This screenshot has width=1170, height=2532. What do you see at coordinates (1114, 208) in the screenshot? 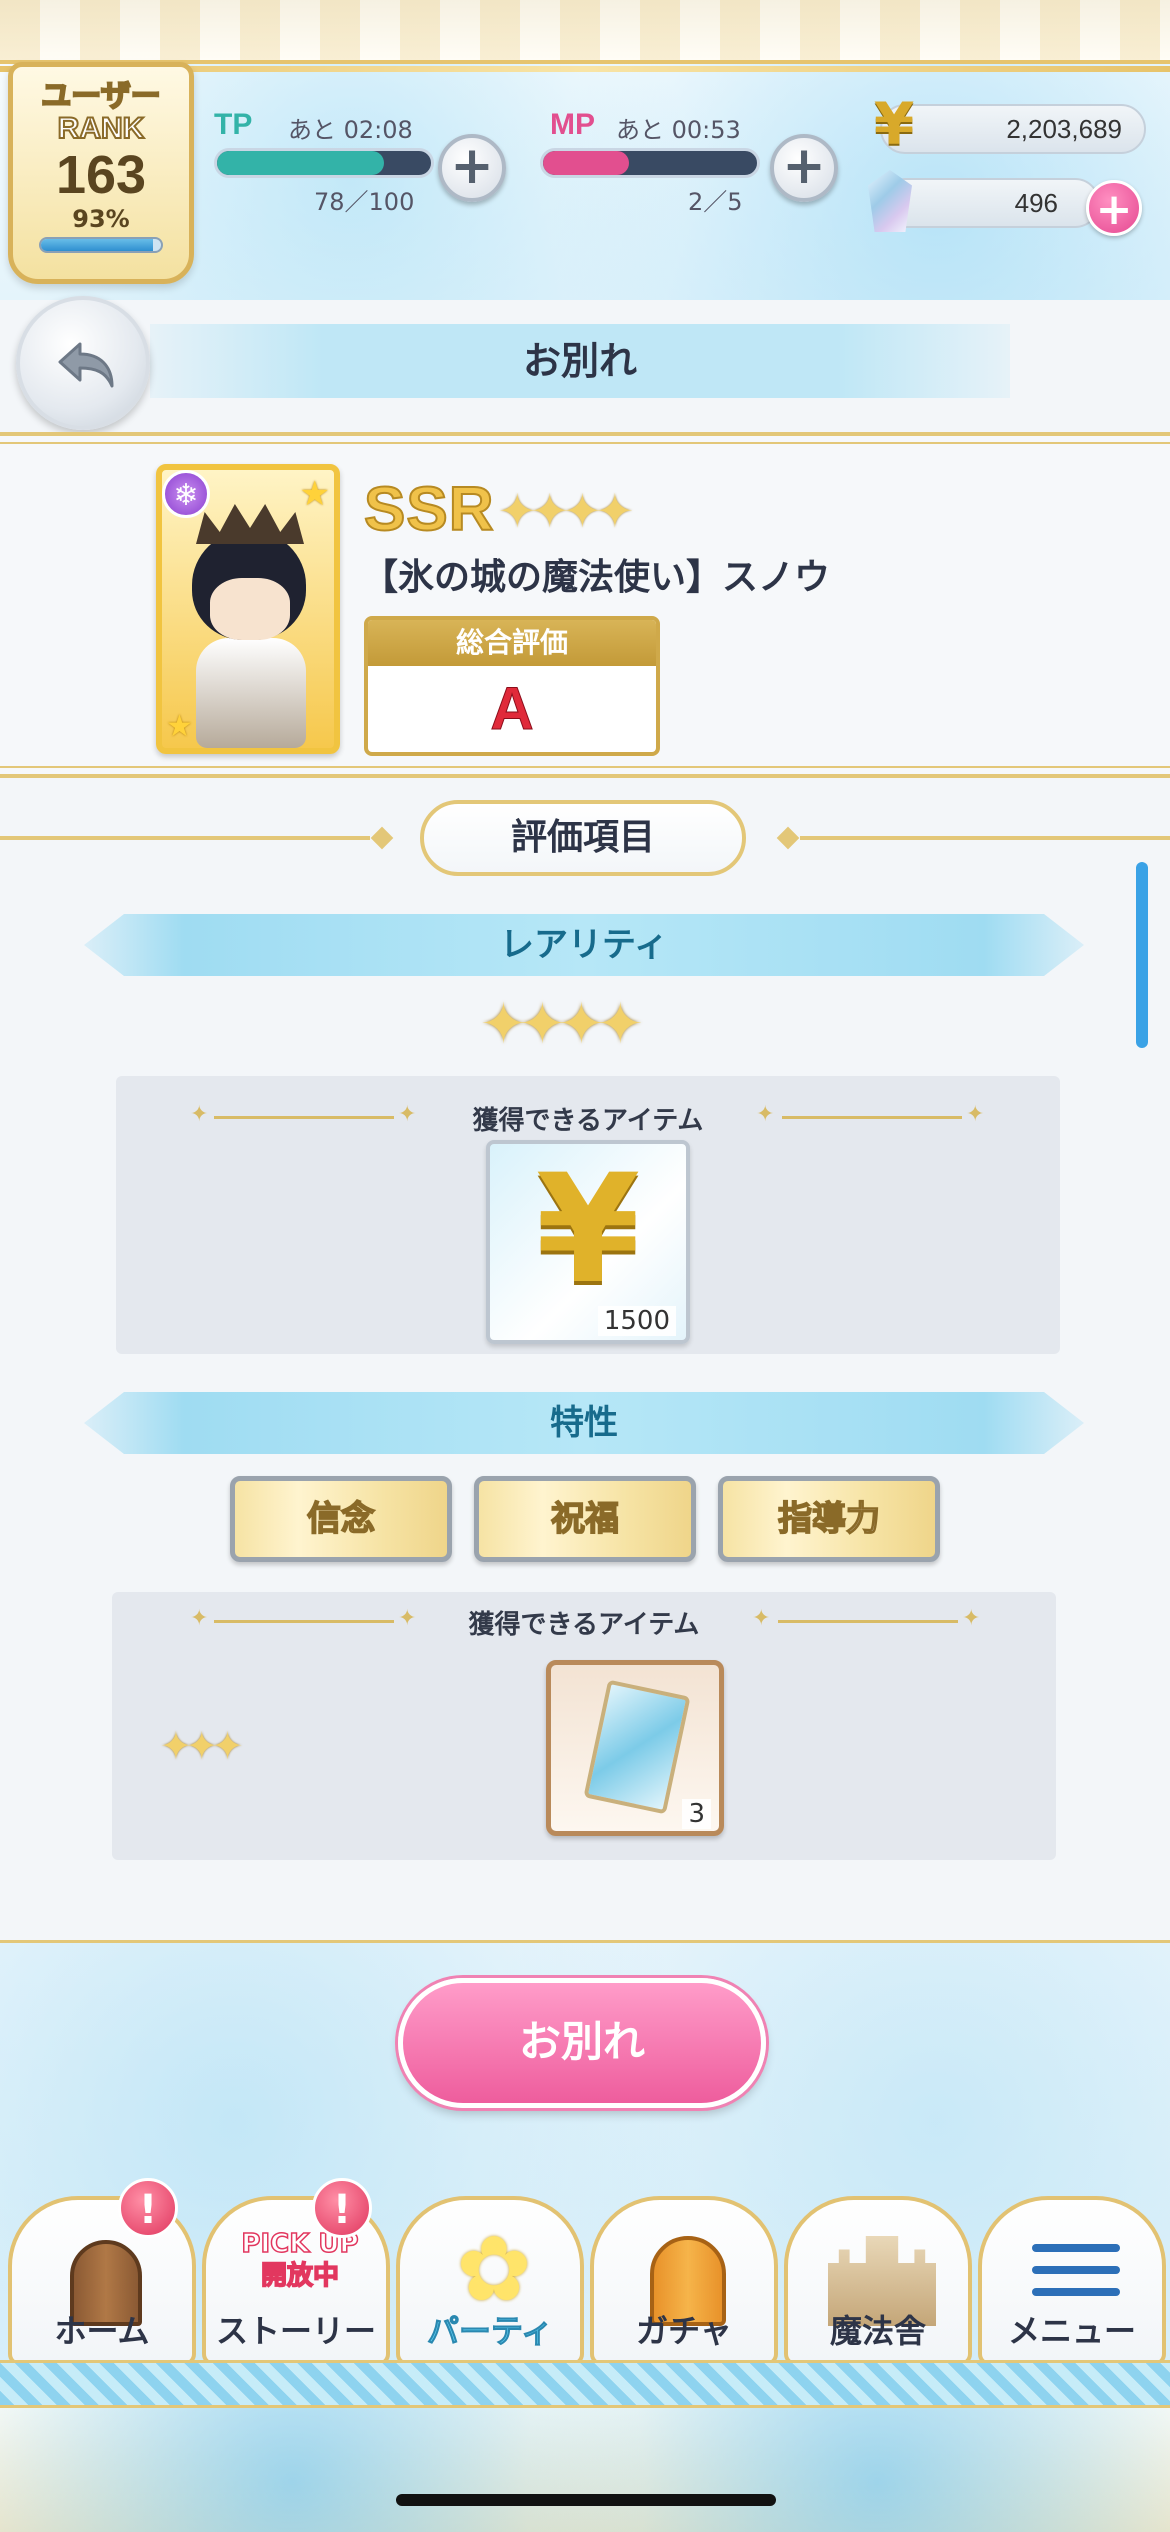
I see `gem-add-button: +` at bounding box center [1114, 208].